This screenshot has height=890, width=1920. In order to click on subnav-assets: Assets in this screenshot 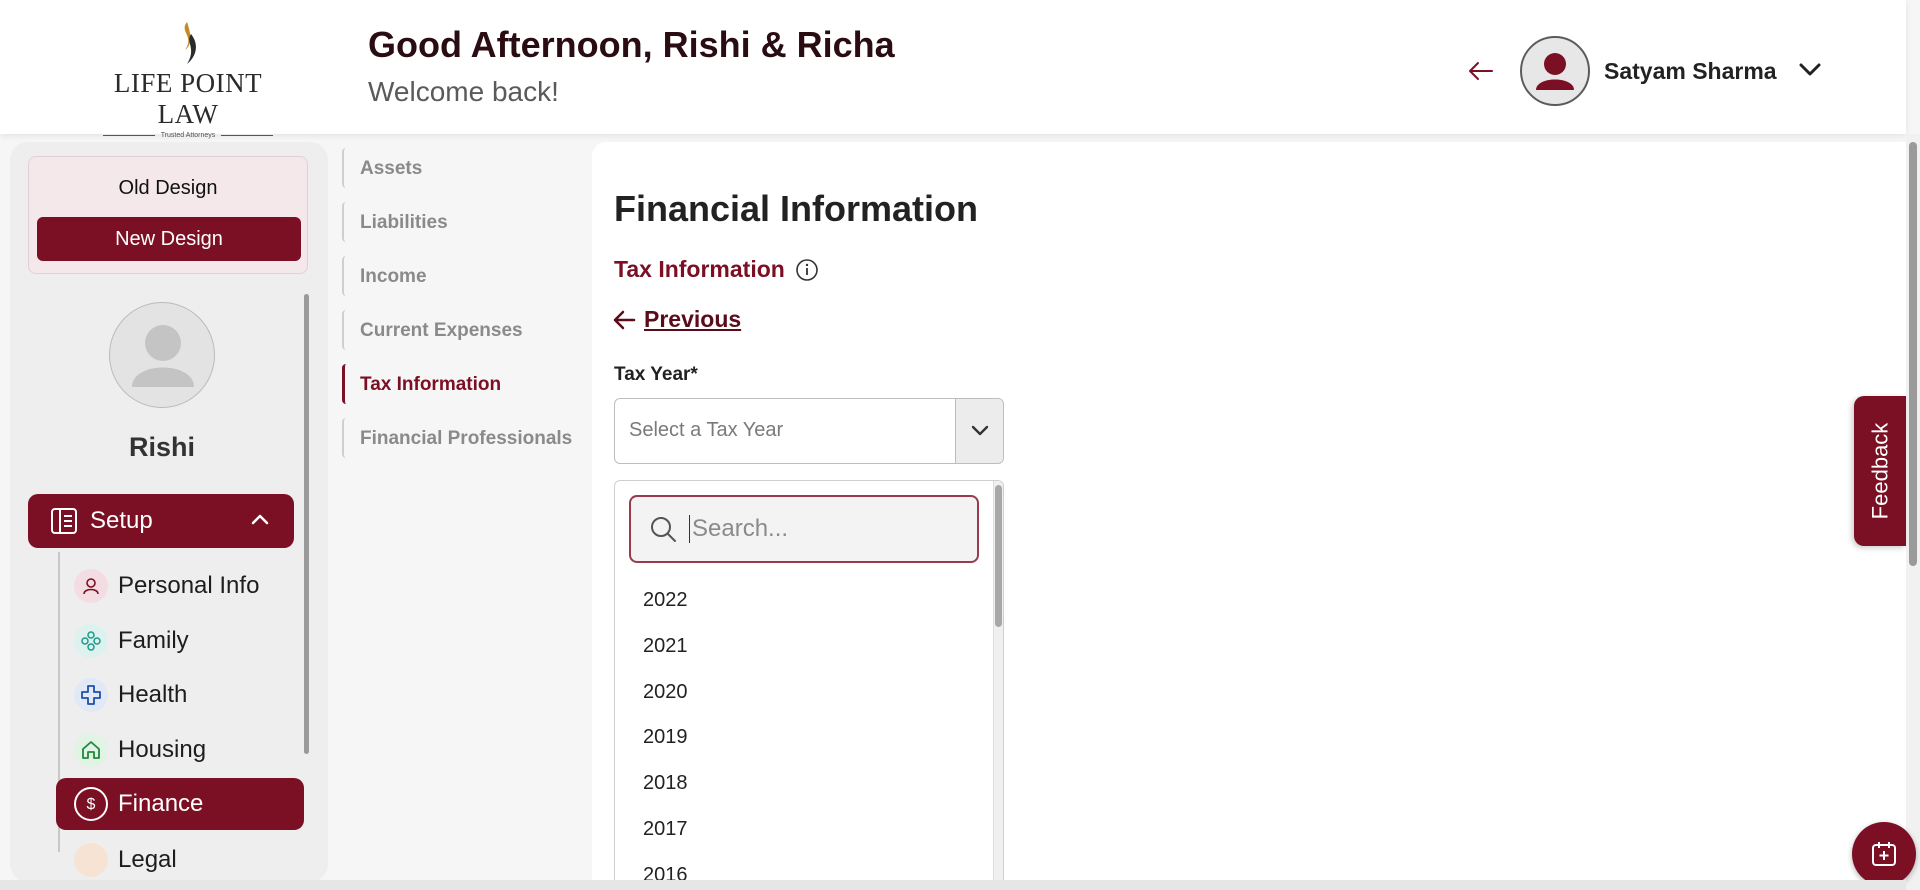, I will do `click(462, 169)`.